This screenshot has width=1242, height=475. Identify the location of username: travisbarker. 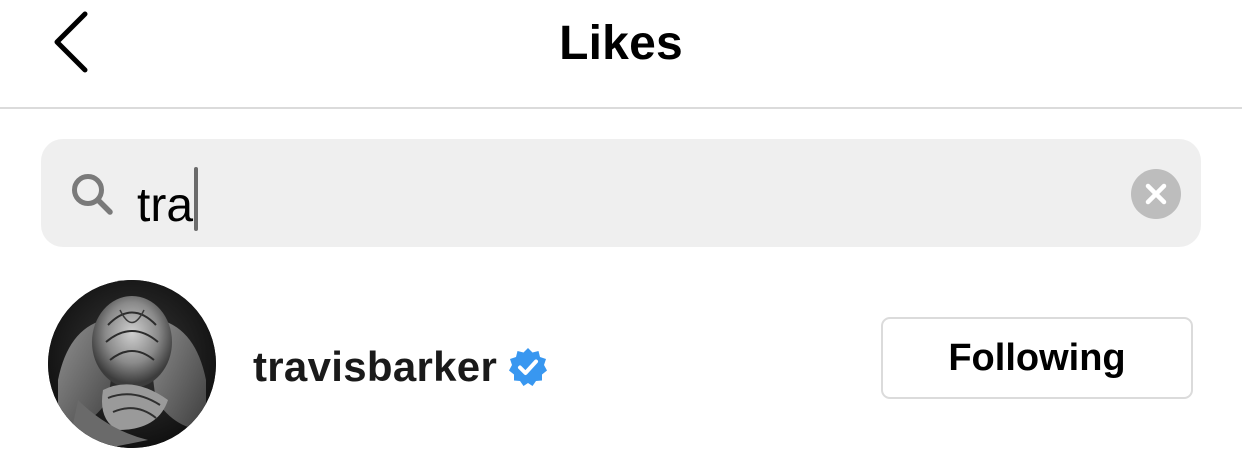
(375, 367).